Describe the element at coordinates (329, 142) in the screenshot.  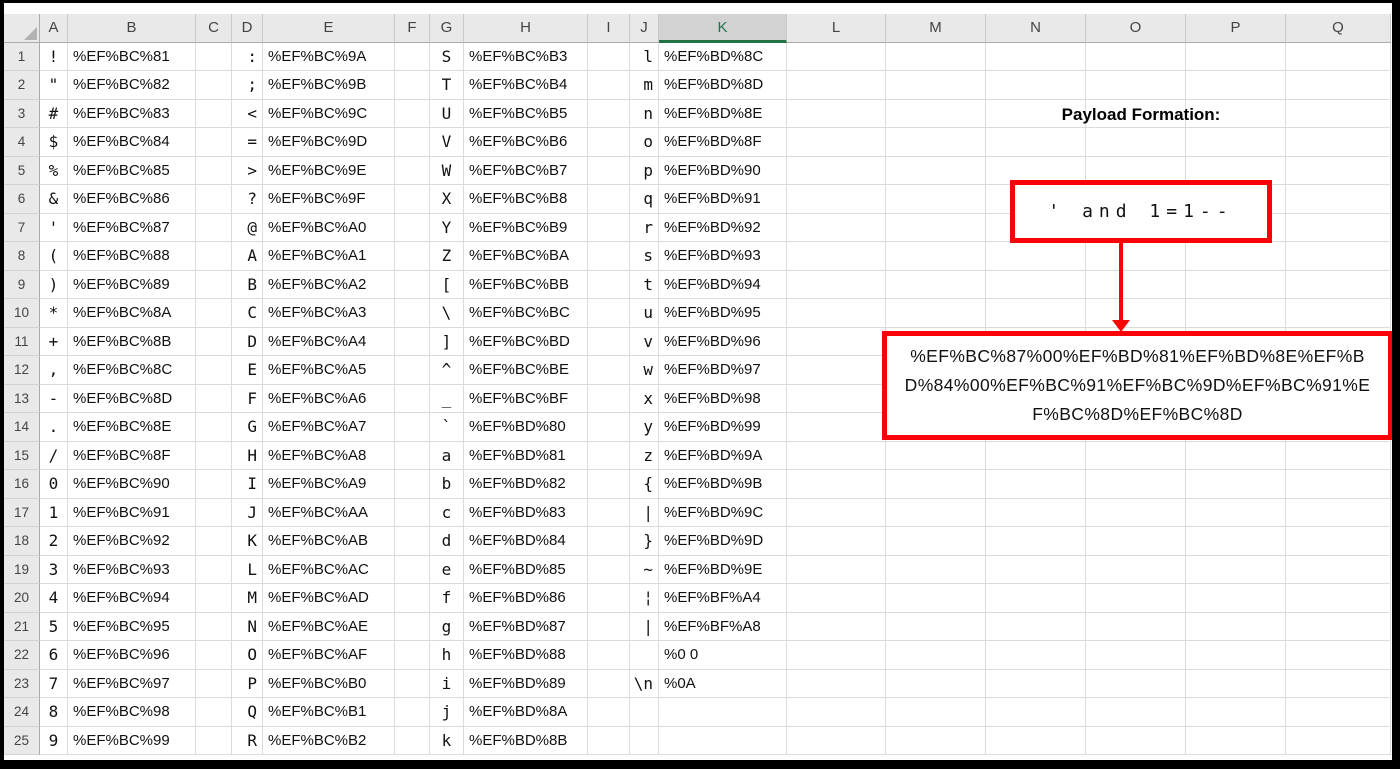
I see `cell-E4: %EF%BC%9D` at that location.